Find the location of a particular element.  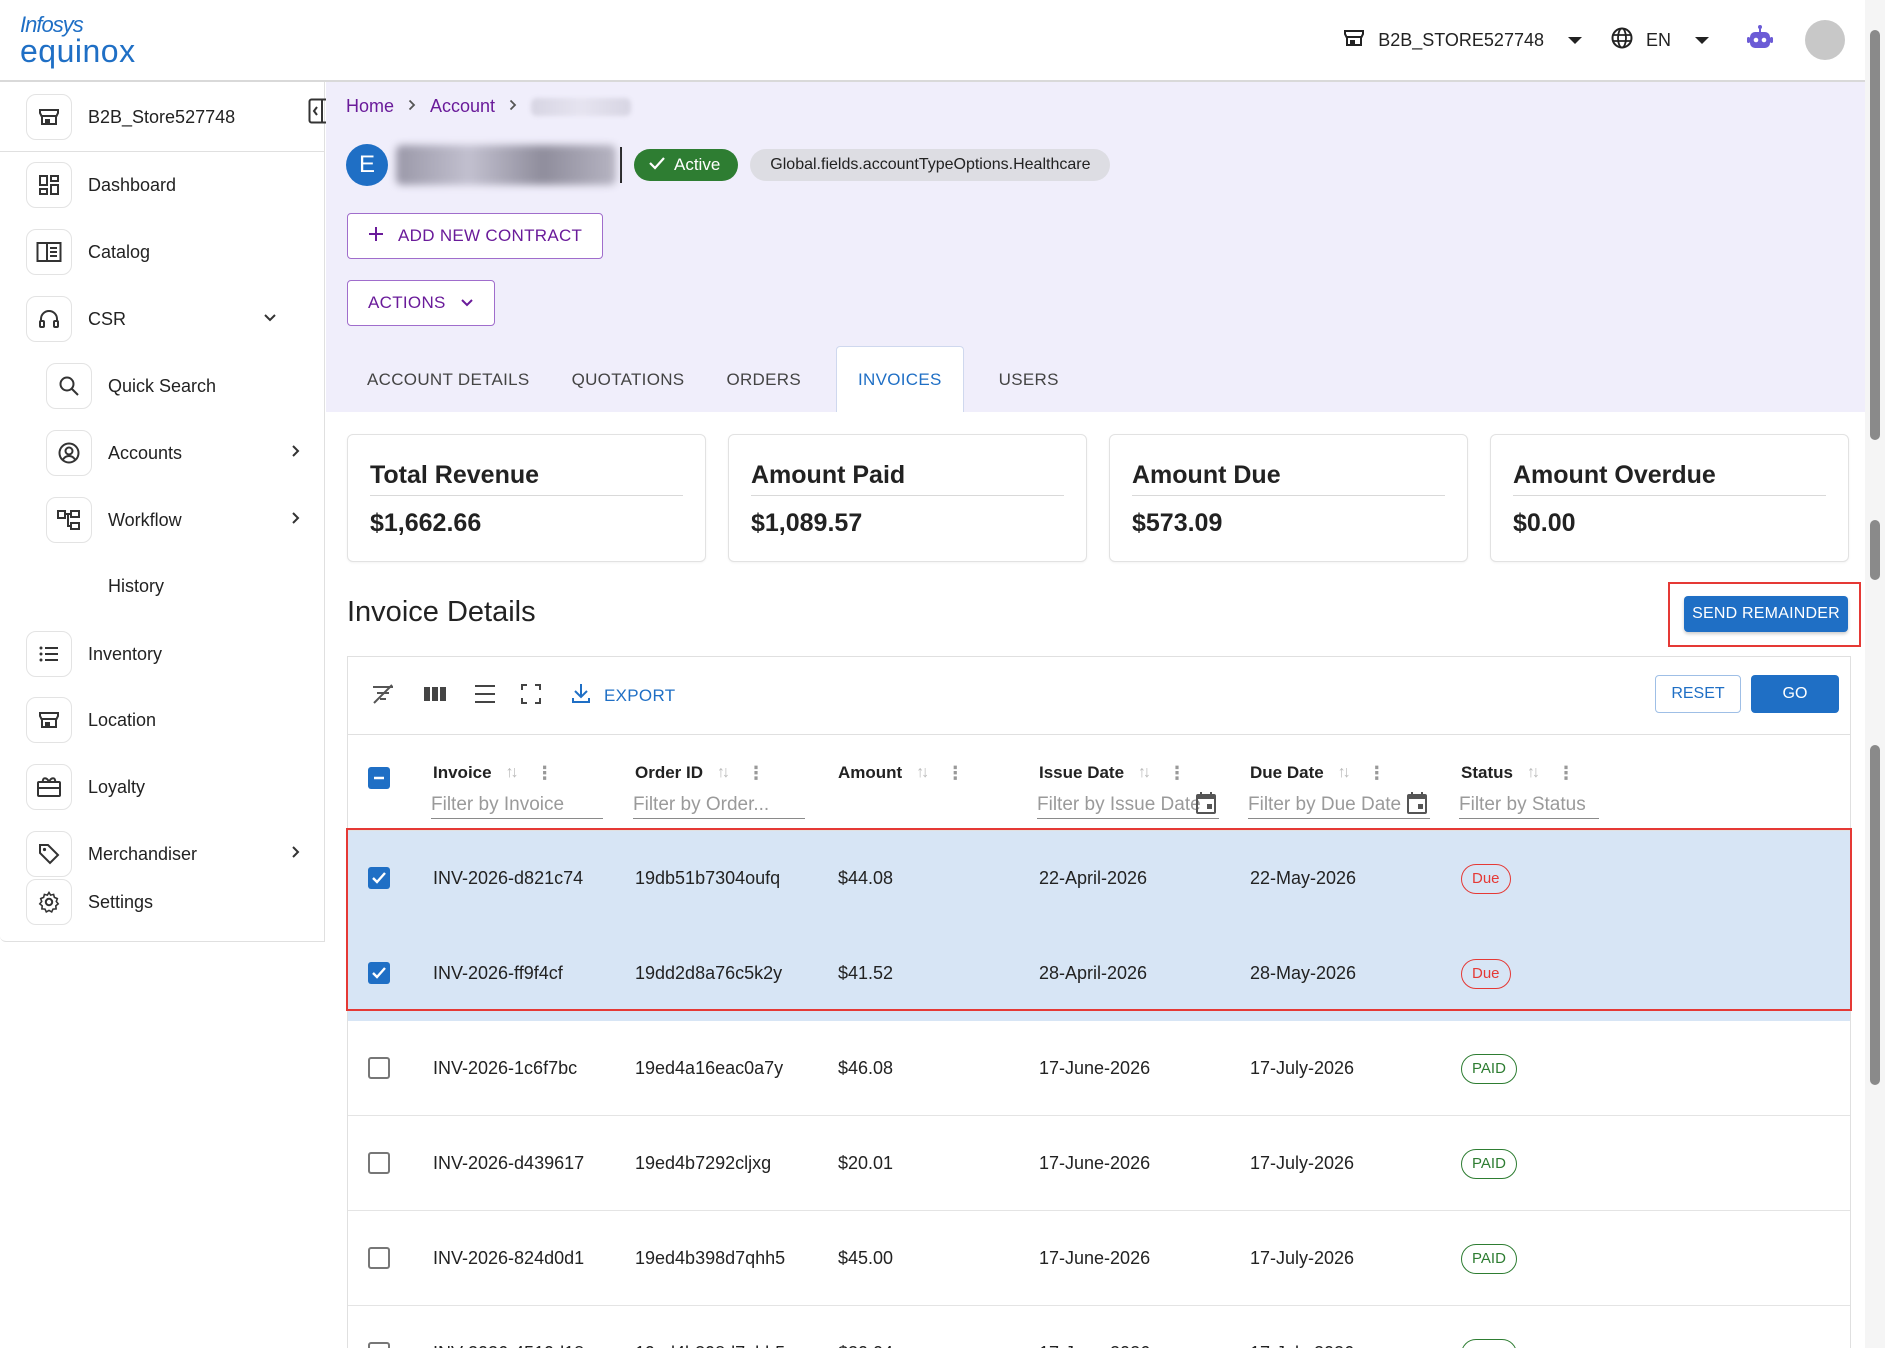

columns-icon is located at coordinates (435, 696).